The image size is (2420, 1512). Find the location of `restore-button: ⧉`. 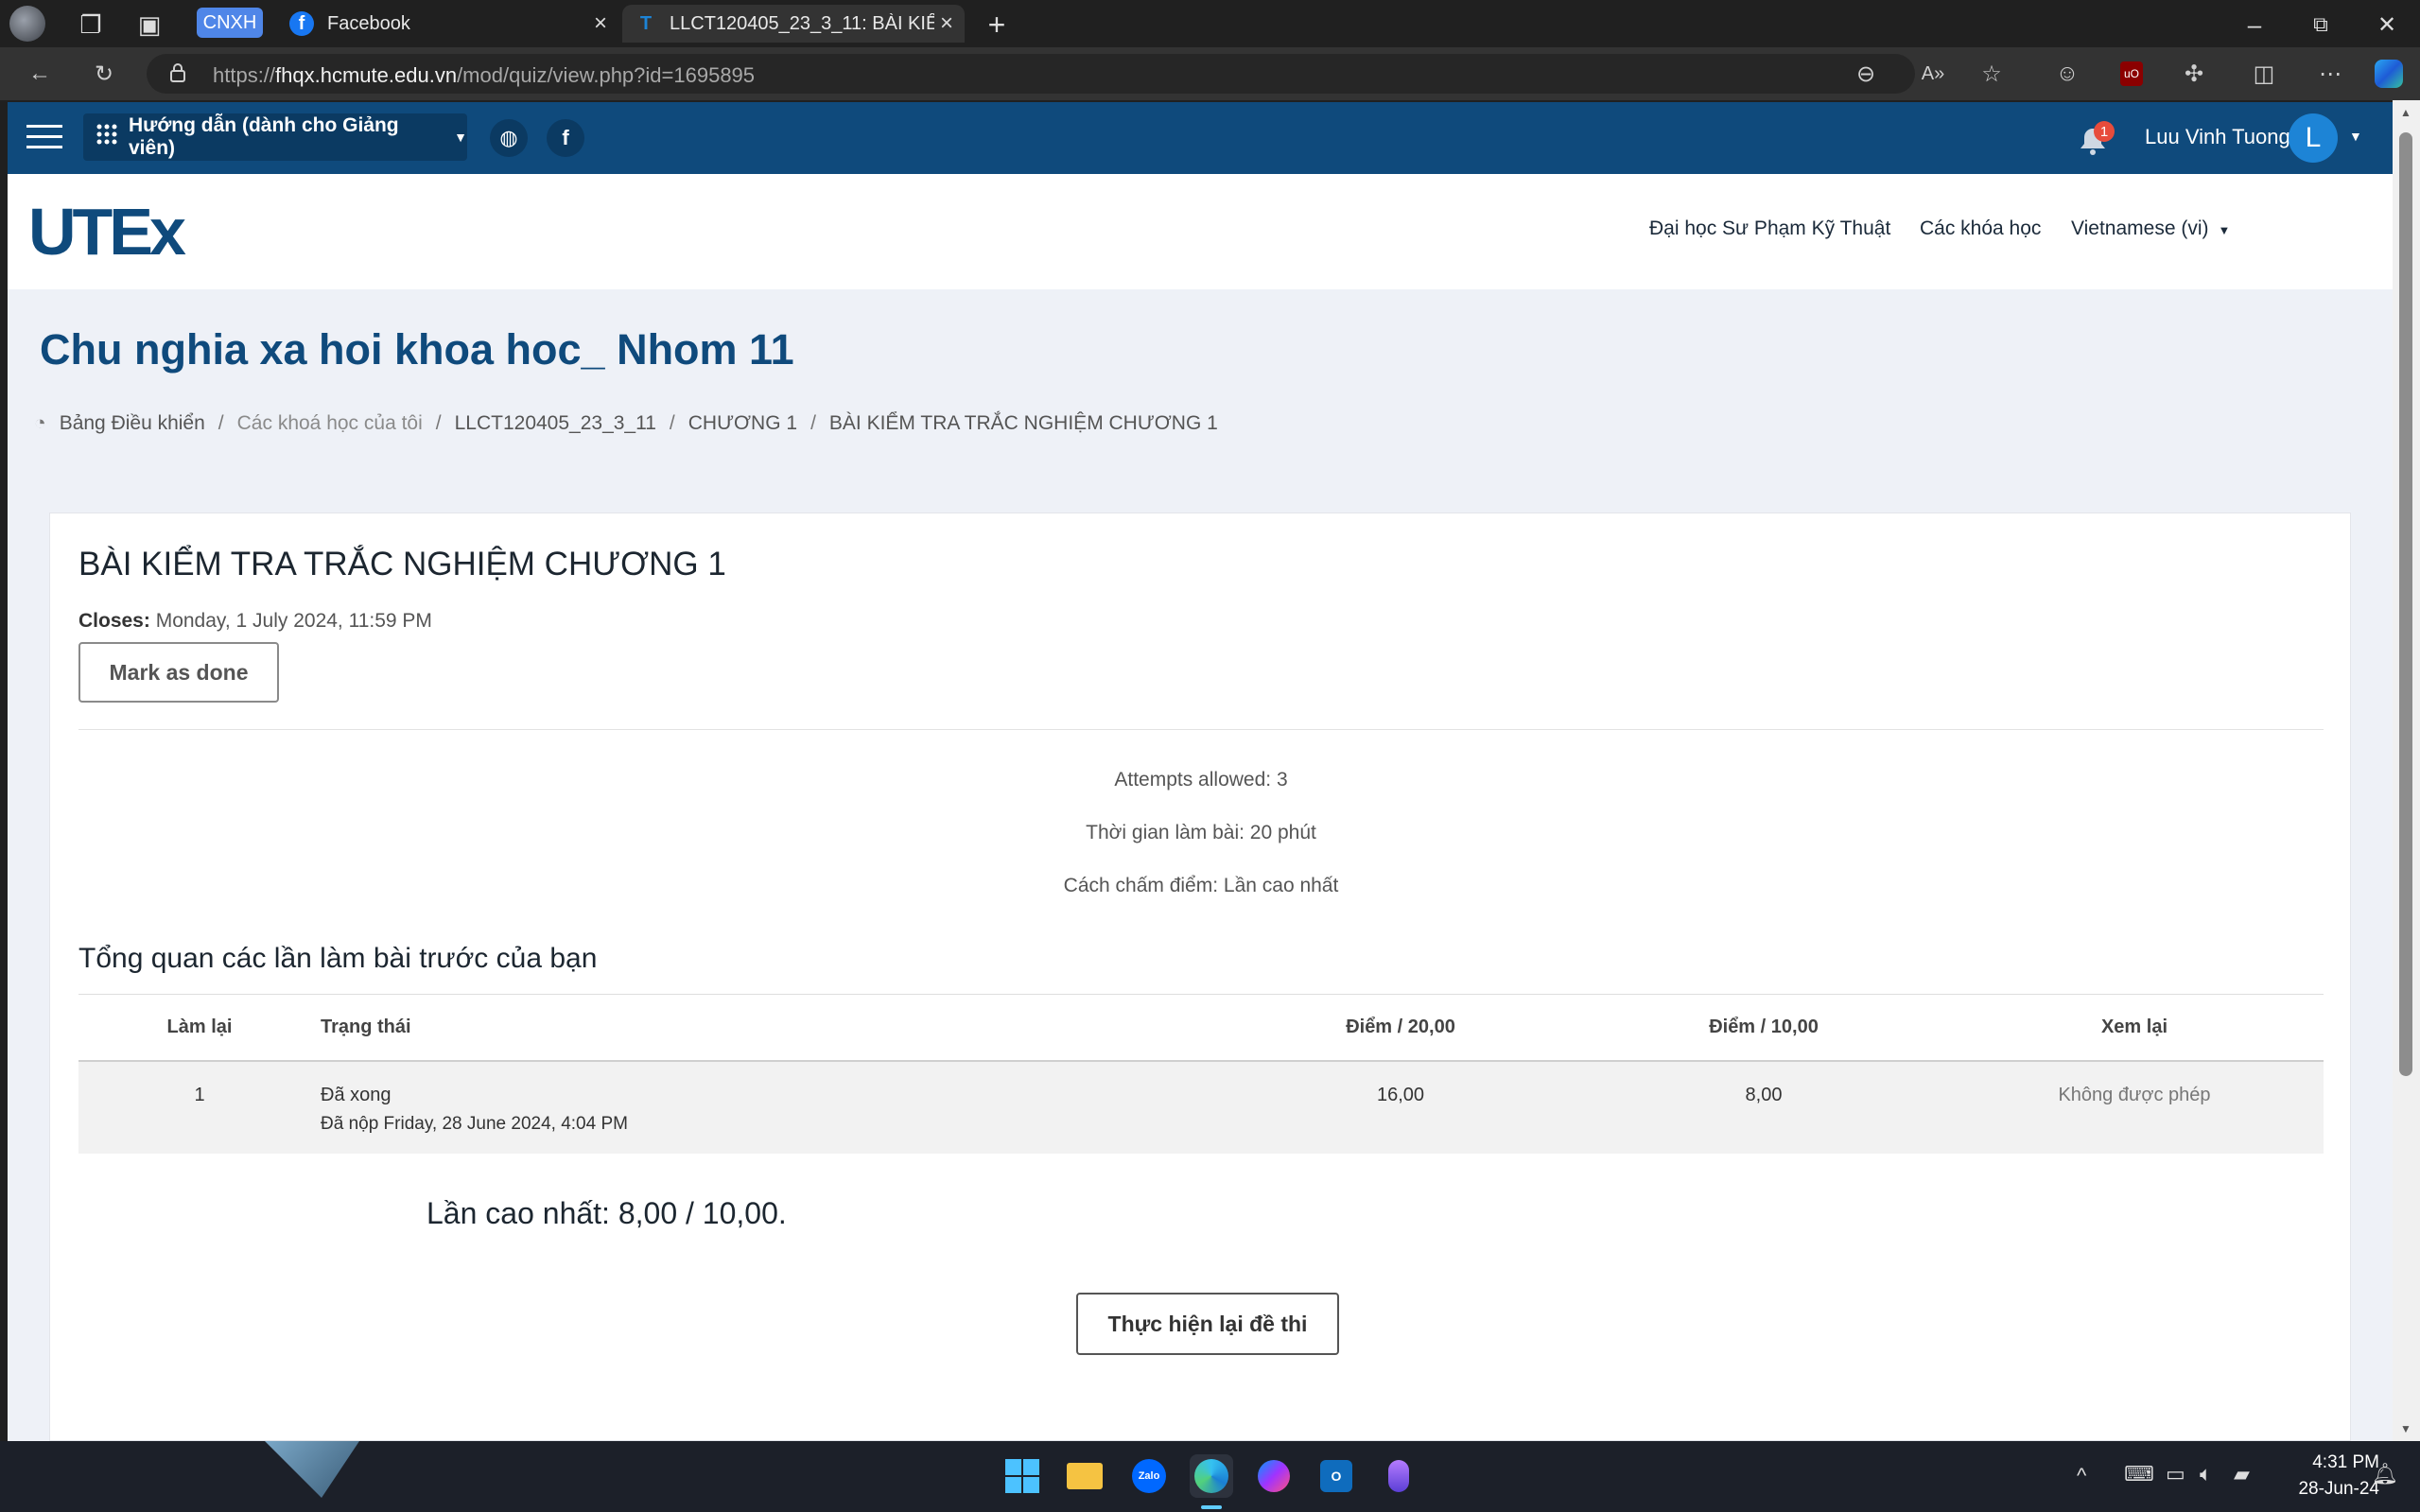

restore-button: ⧉ is located at coordinates (2321, 25).